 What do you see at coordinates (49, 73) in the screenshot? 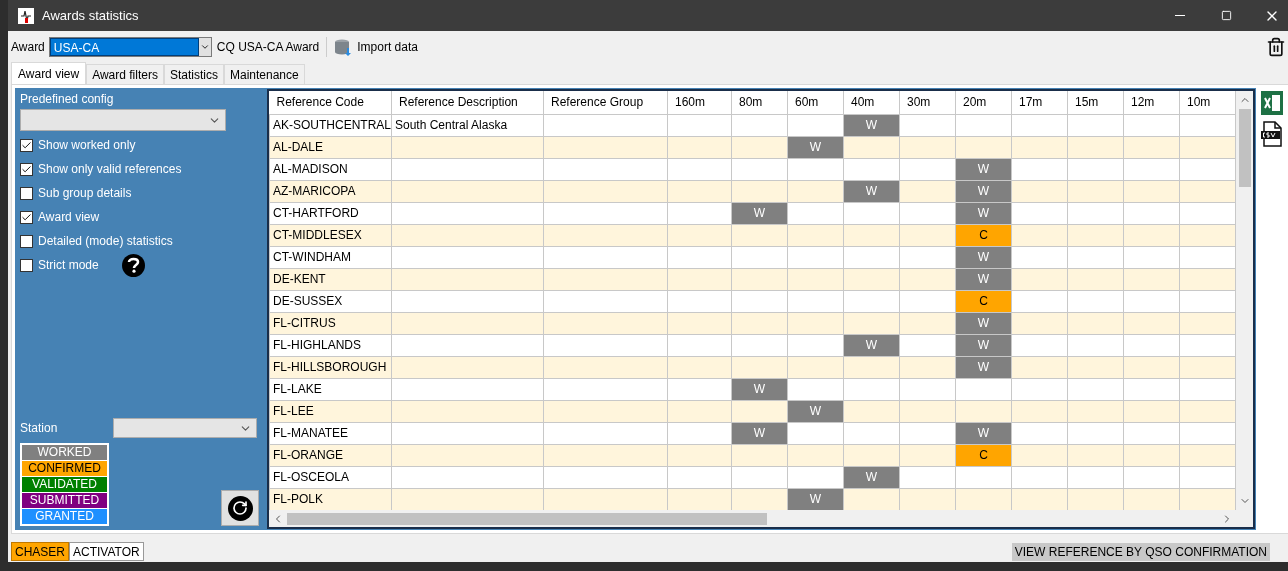
I see `tab: Award view` at bounding box center [49, 73].